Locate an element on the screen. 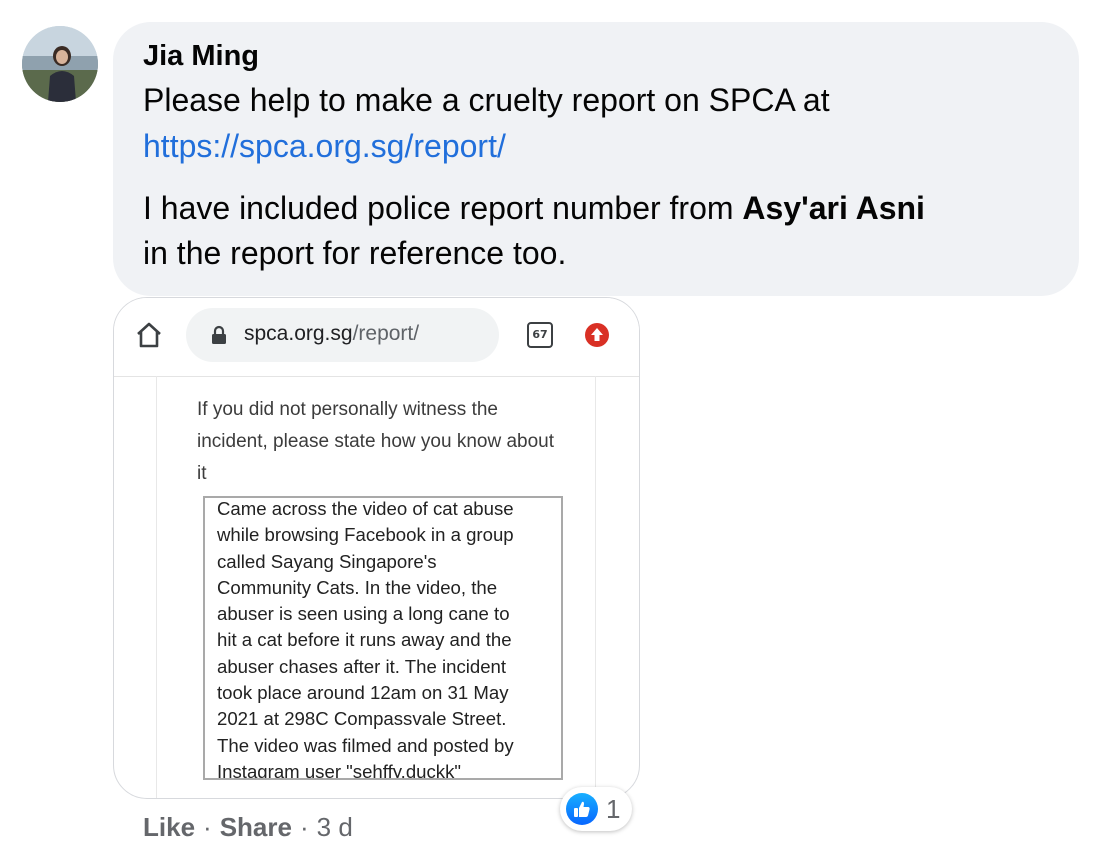 The width and height of the screenshot is (1096, 858). reaction-summary: 1 is located at coordinates (596, 809).